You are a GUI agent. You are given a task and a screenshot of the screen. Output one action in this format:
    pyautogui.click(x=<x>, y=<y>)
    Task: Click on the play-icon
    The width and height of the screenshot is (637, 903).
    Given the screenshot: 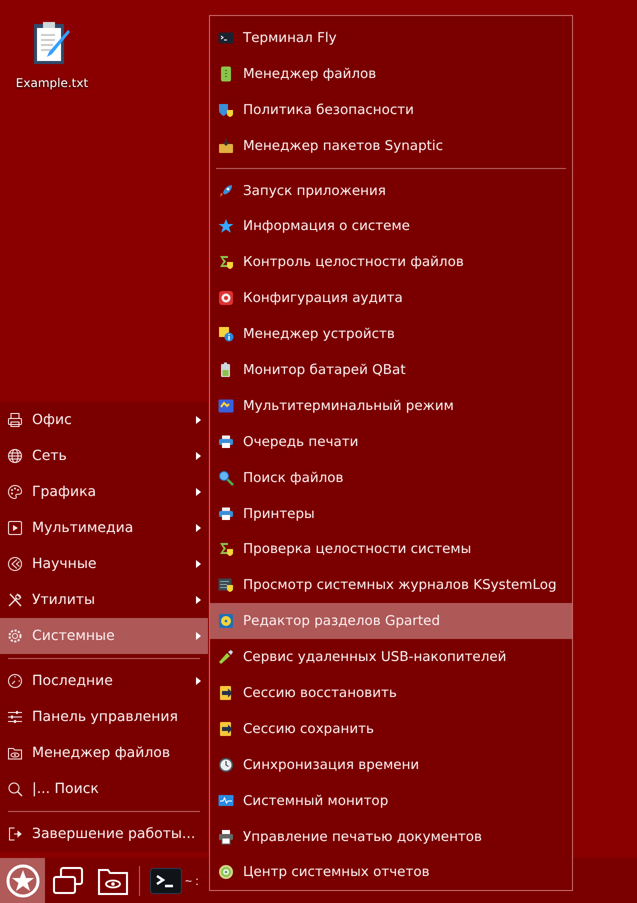 What is the action you would take?
    pyautogui.click(x=15, y=528)
    